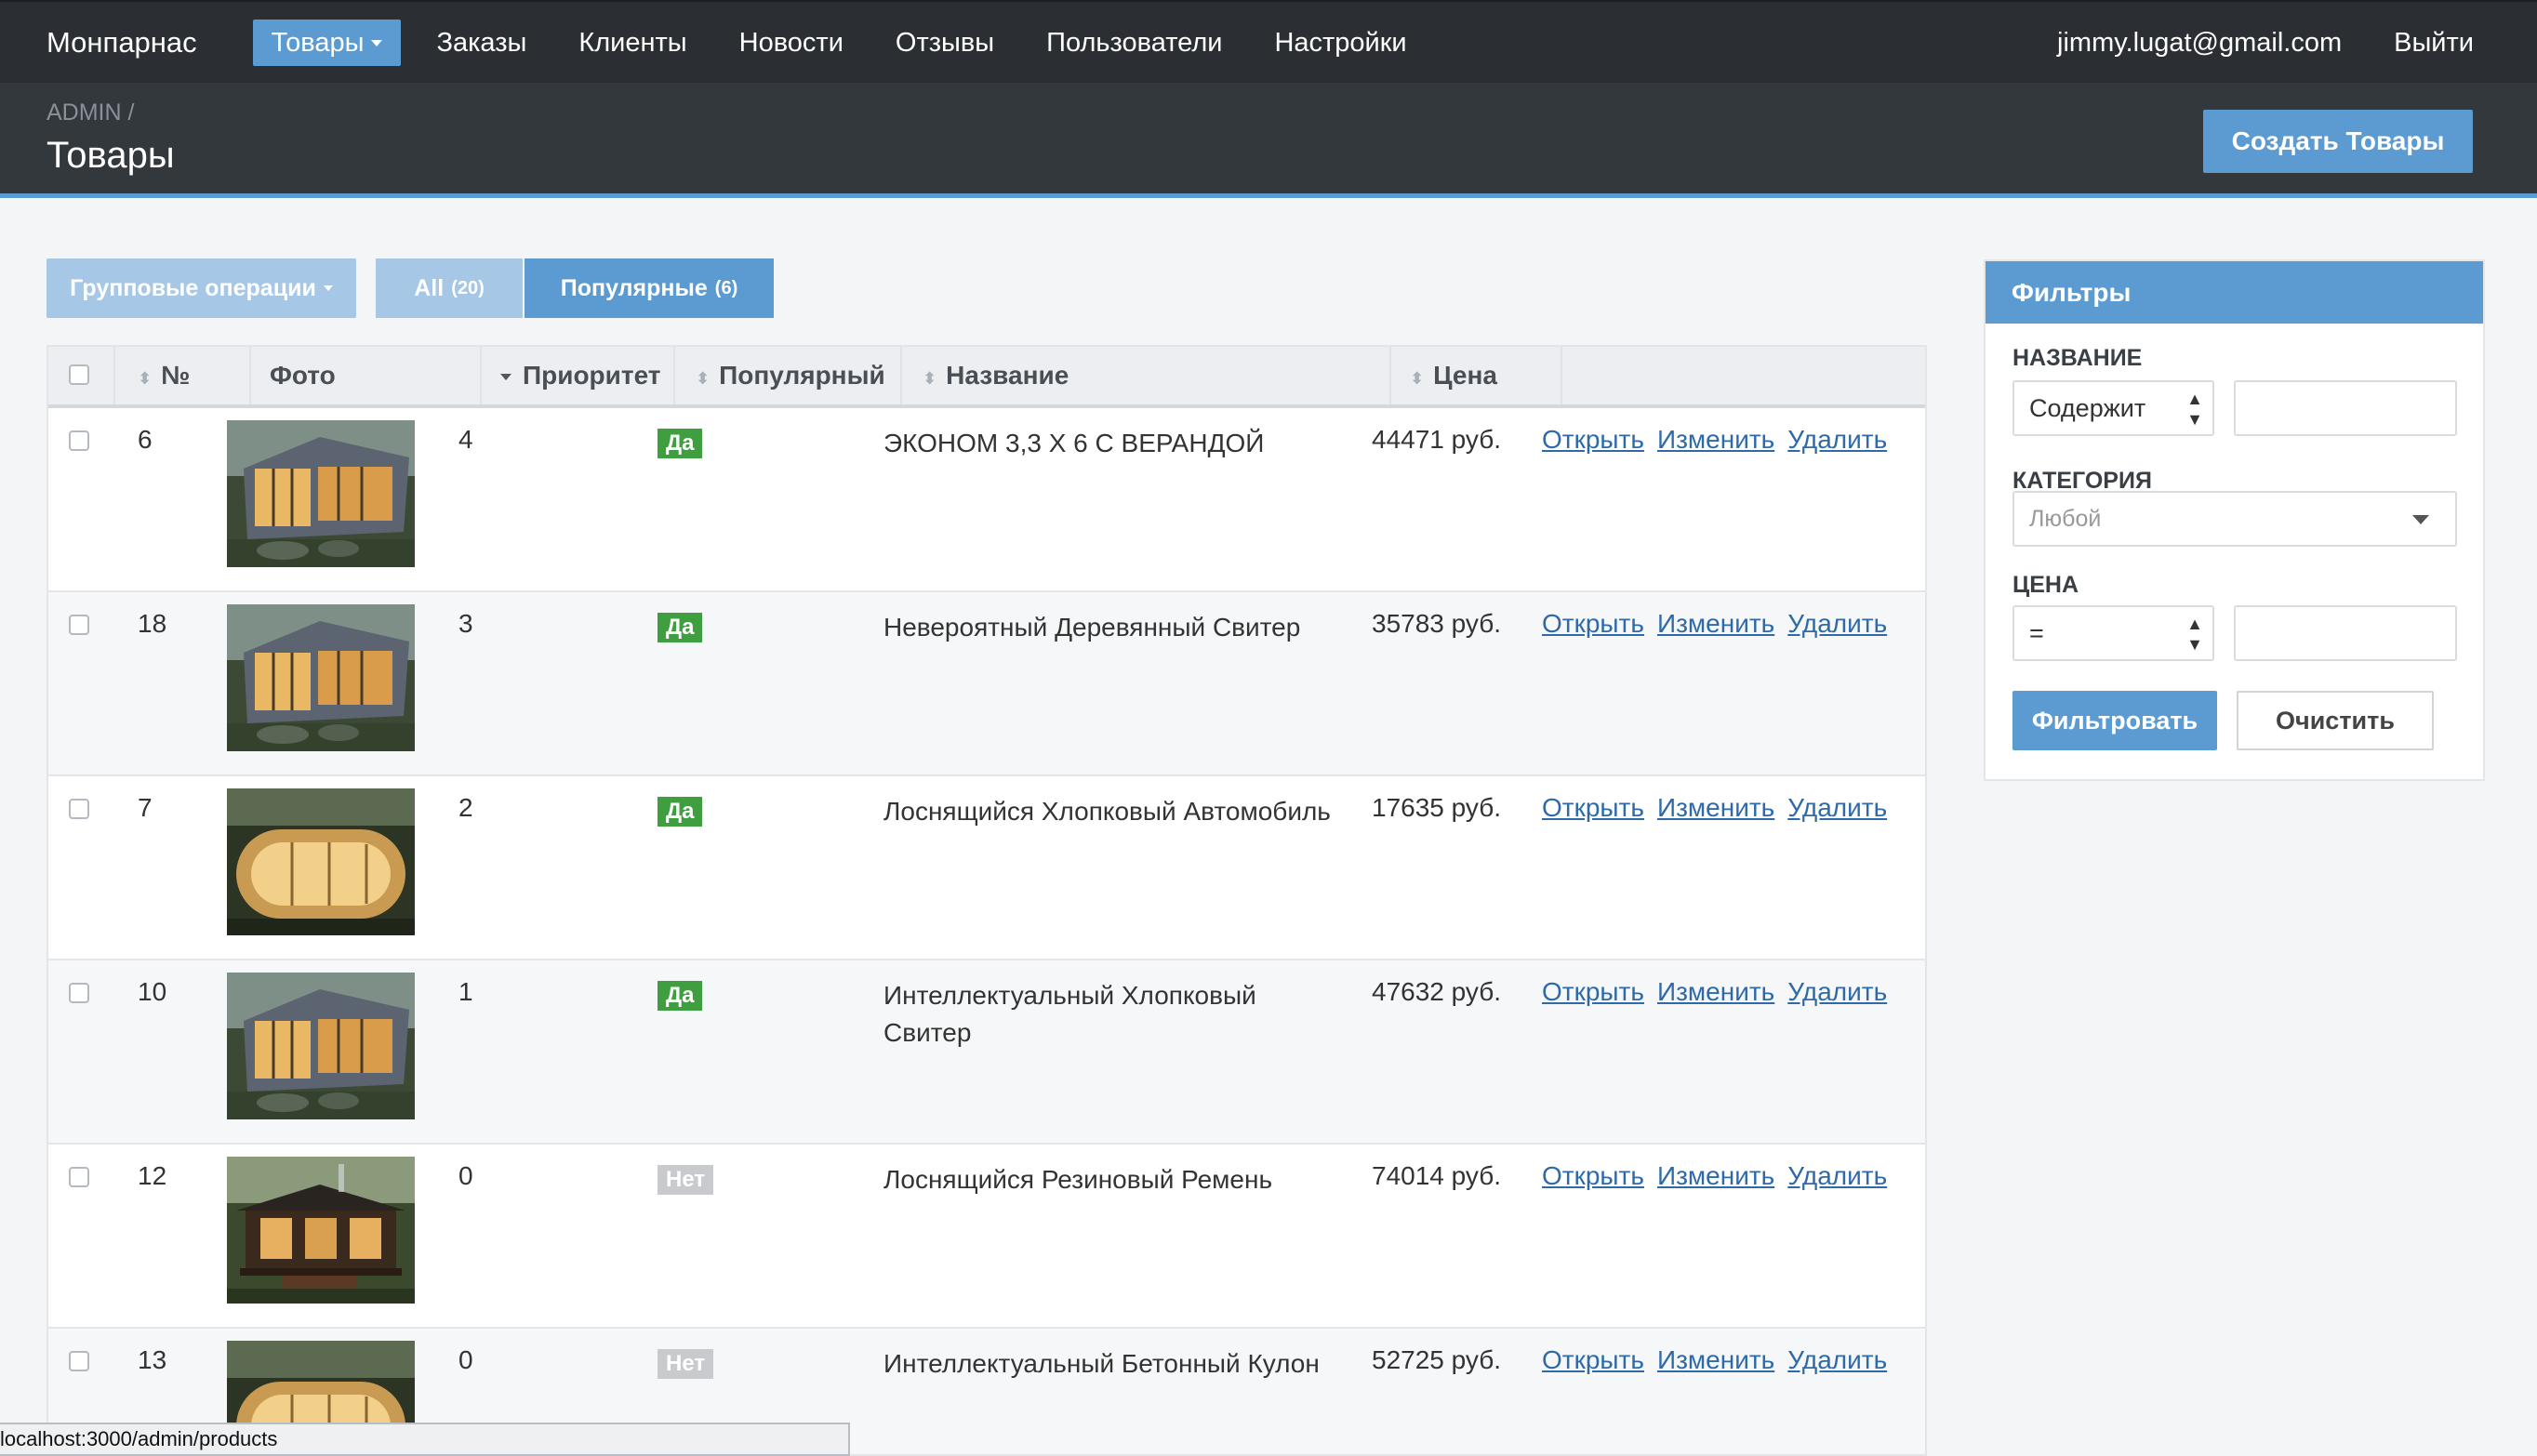 This screenshot has width=2537, height=1456. What do you see at coordinates (153, 1175) in the screenshot?
I see `row-id: 12` at bounding box center [153, 1175].